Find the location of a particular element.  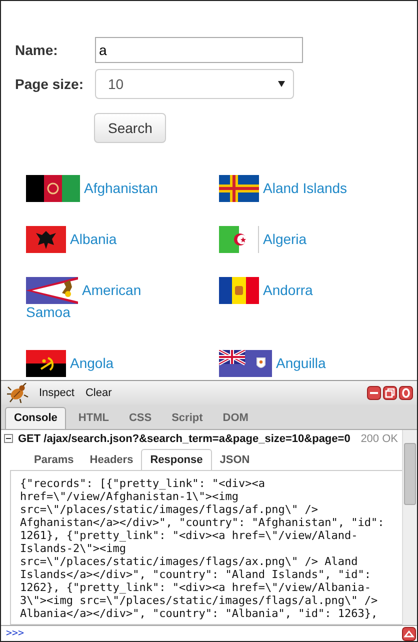

name-field: a is located at coordinates (199, 50).